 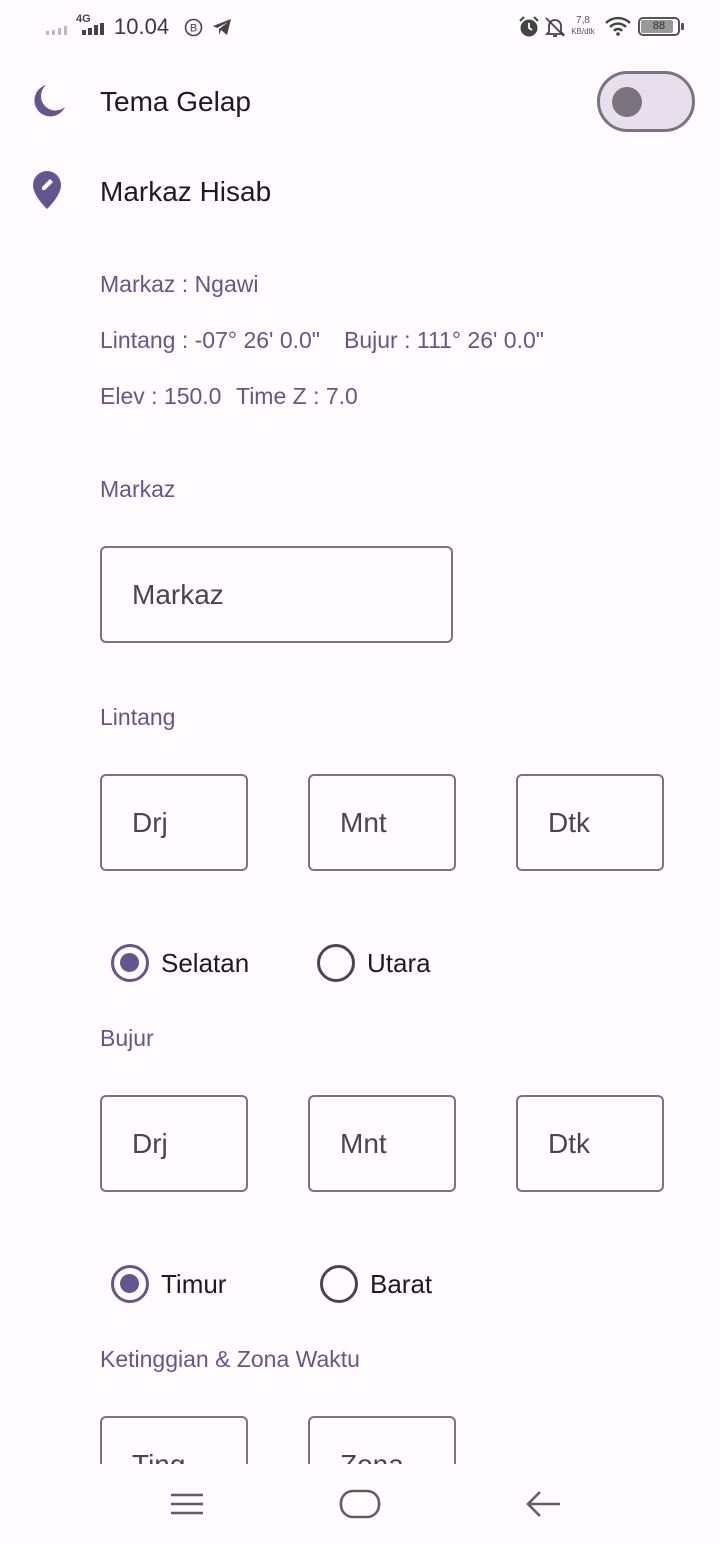 What do you see at coordinates (222, 27) in the screenshot?
I see `telegram-icon` at bounding box center [222, 27].